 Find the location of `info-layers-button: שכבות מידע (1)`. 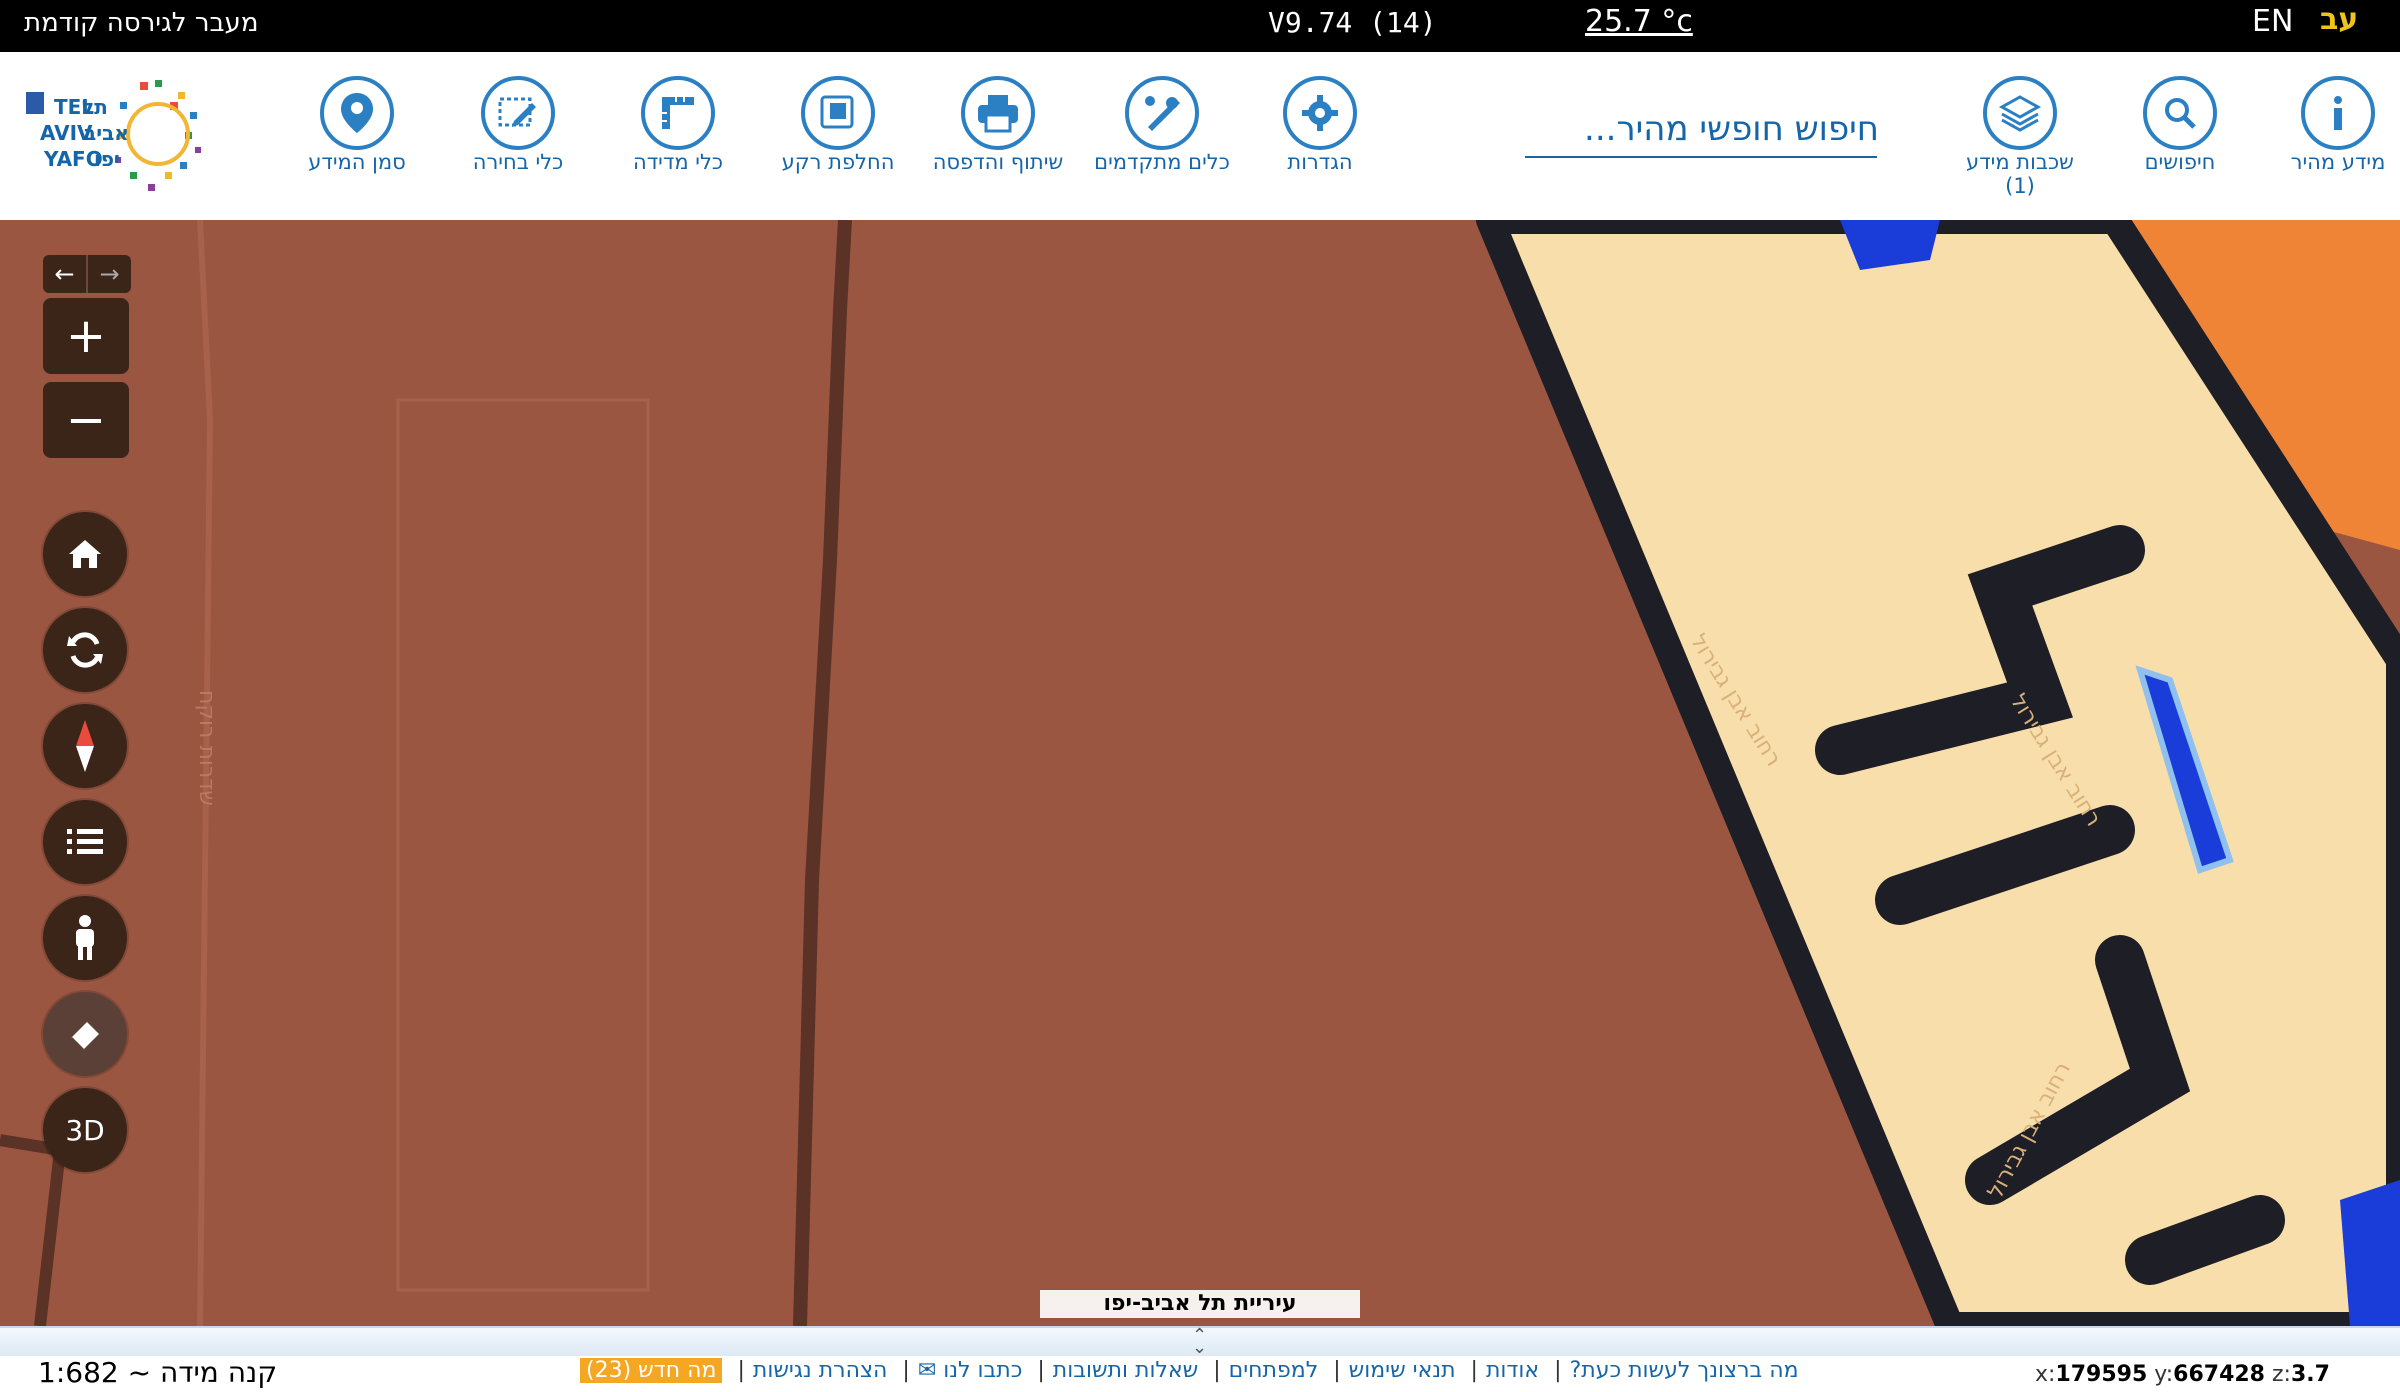

info-layers-button: שכבות מידע (1) is located at coordinates (2020, 137).